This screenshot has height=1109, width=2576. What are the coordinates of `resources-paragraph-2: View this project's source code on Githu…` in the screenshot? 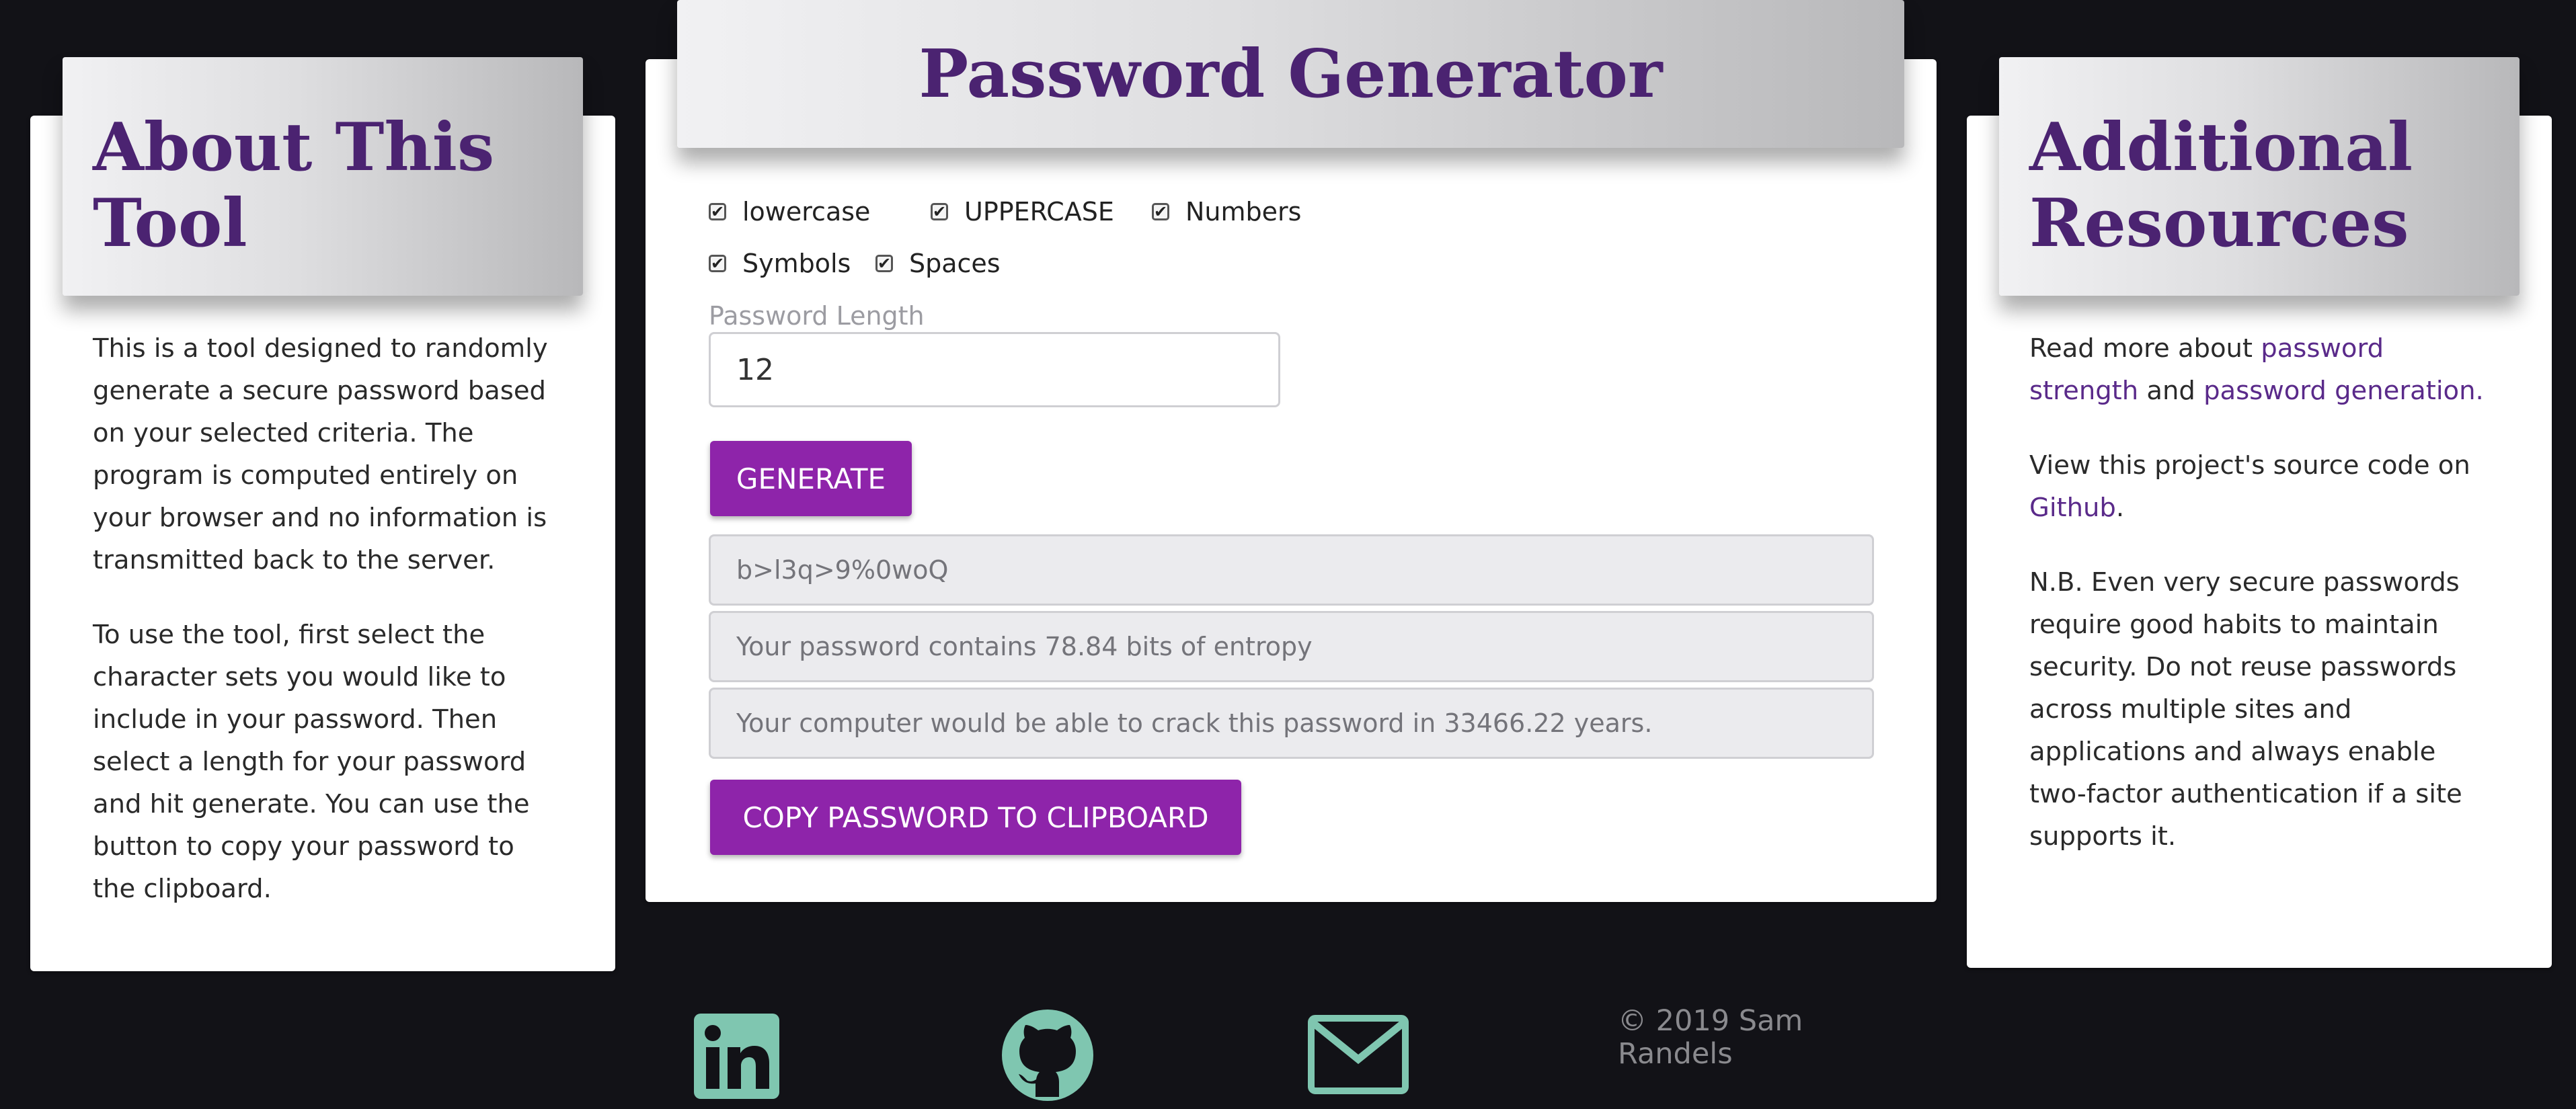 It's located at (2265, 486).